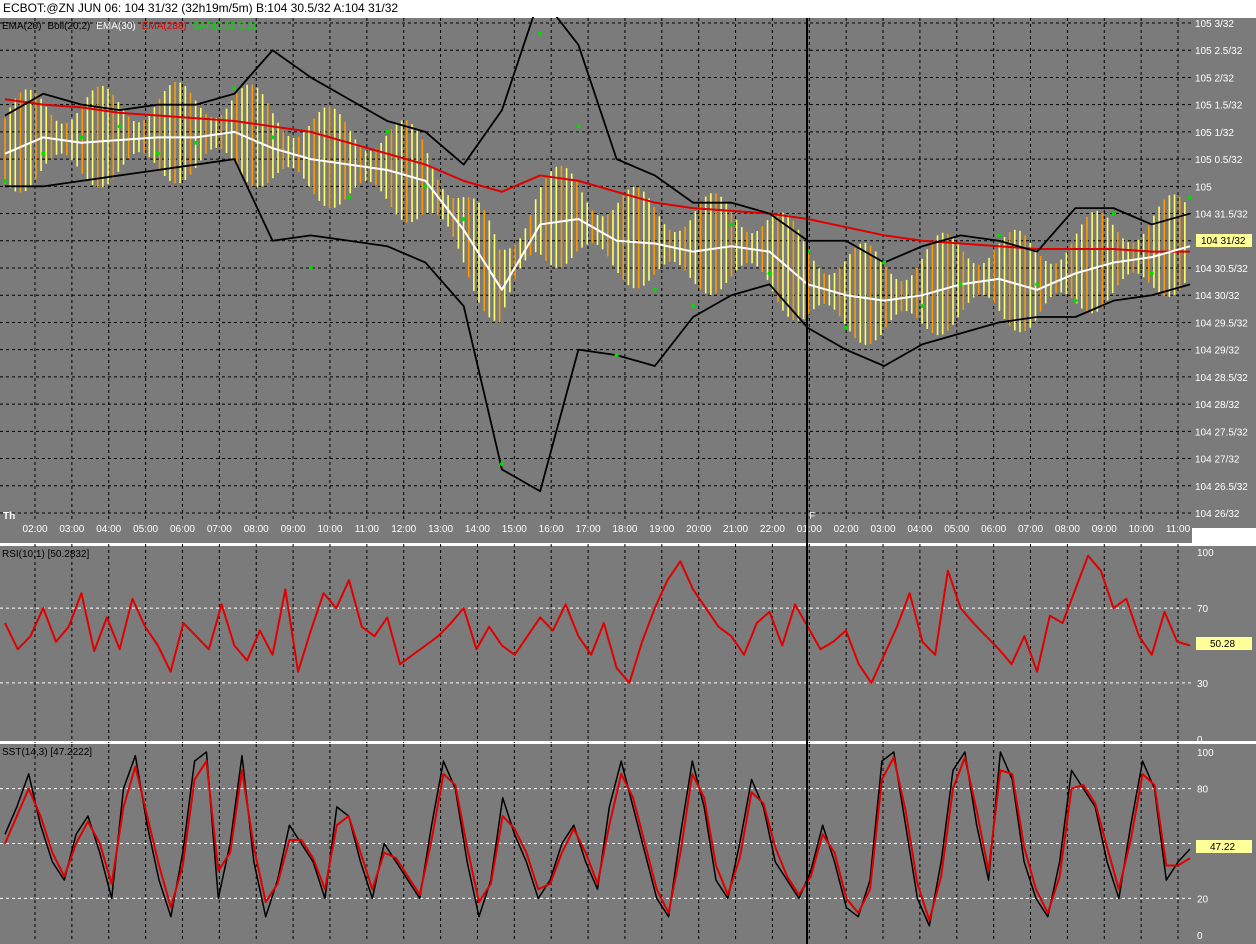  Describe the element at coordinates (1219, 160) in the screenshot. I see `price-y-tick: 105 0.5/32` at that location.